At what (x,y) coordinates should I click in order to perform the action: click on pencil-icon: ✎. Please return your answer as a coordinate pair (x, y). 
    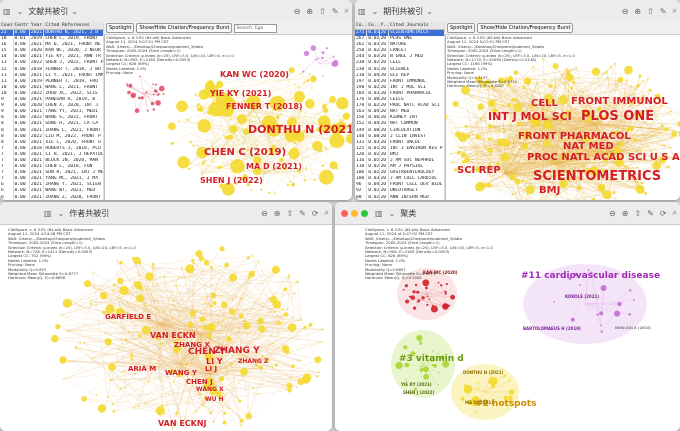
    Looking at the image, I should click on (302, 213).